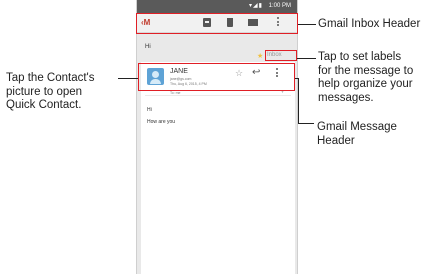 This screenshot has width=447, height=274. Describe the element at coordinates (369, 24) in the screenshot. I see `annotation-inbox-header: Gmail Inbox Header` at that location.